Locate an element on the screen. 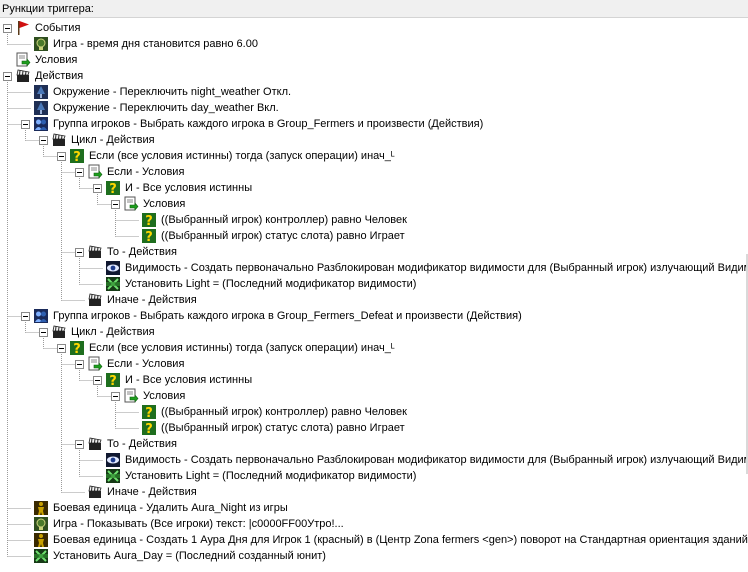 The image size is (748, 572). tree-node-action-day-weather: Окружение - Переключить day_weather Вкл. is located at coordinates (150, 108).